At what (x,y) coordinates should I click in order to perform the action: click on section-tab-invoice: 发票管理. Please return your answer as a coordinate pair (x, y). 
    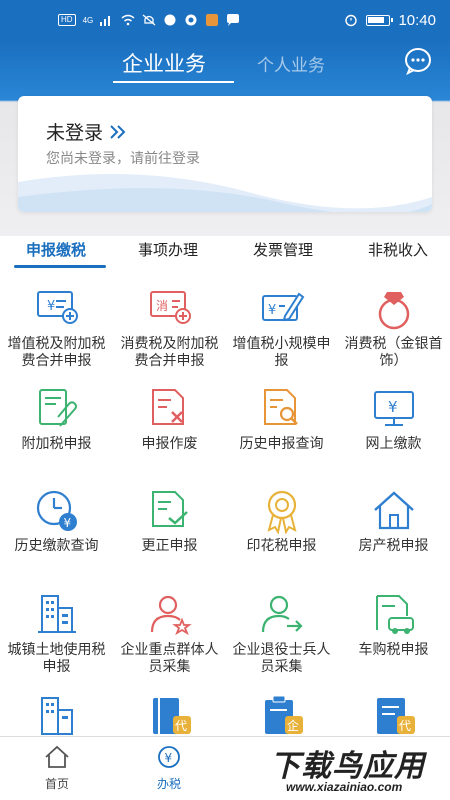
    Looking at the image, I should click on (283, 249).